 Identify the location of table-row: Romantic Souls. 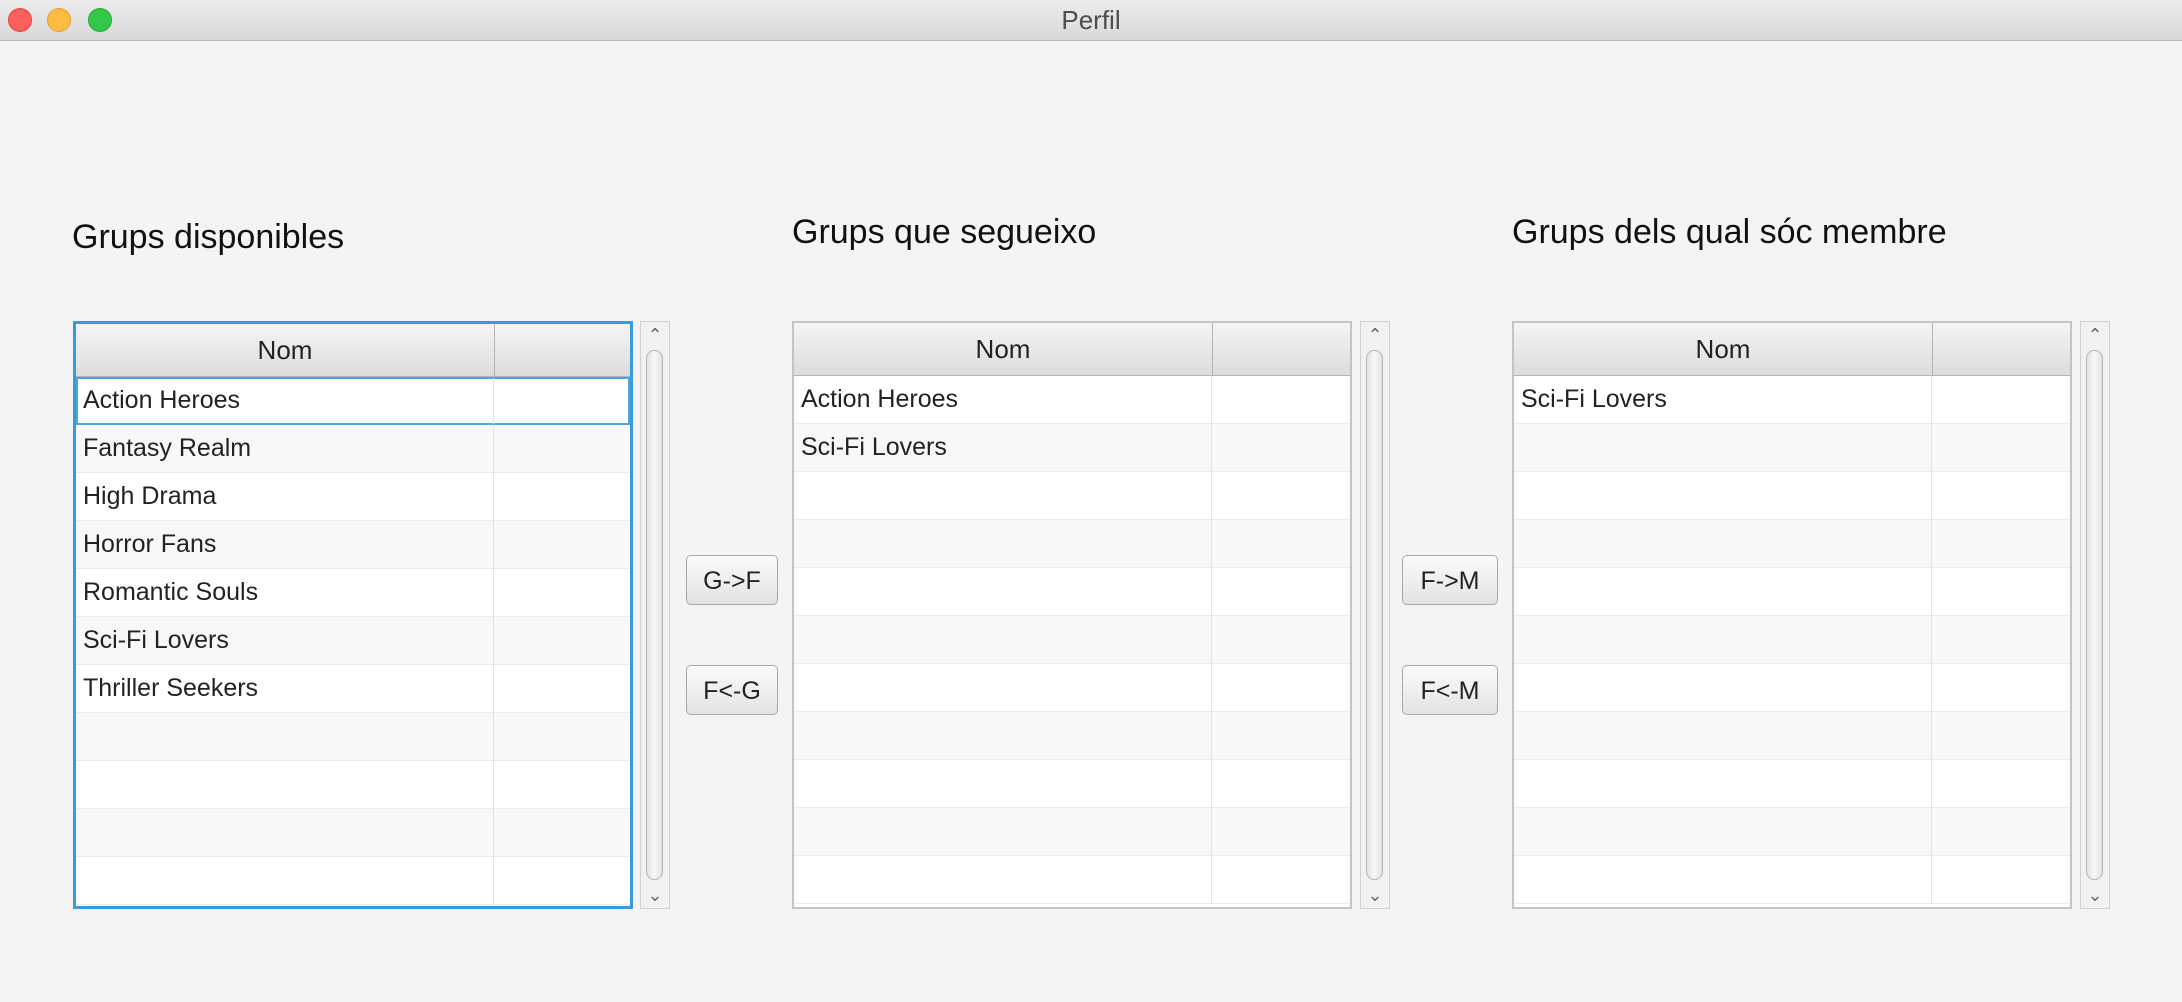
(353, 593).